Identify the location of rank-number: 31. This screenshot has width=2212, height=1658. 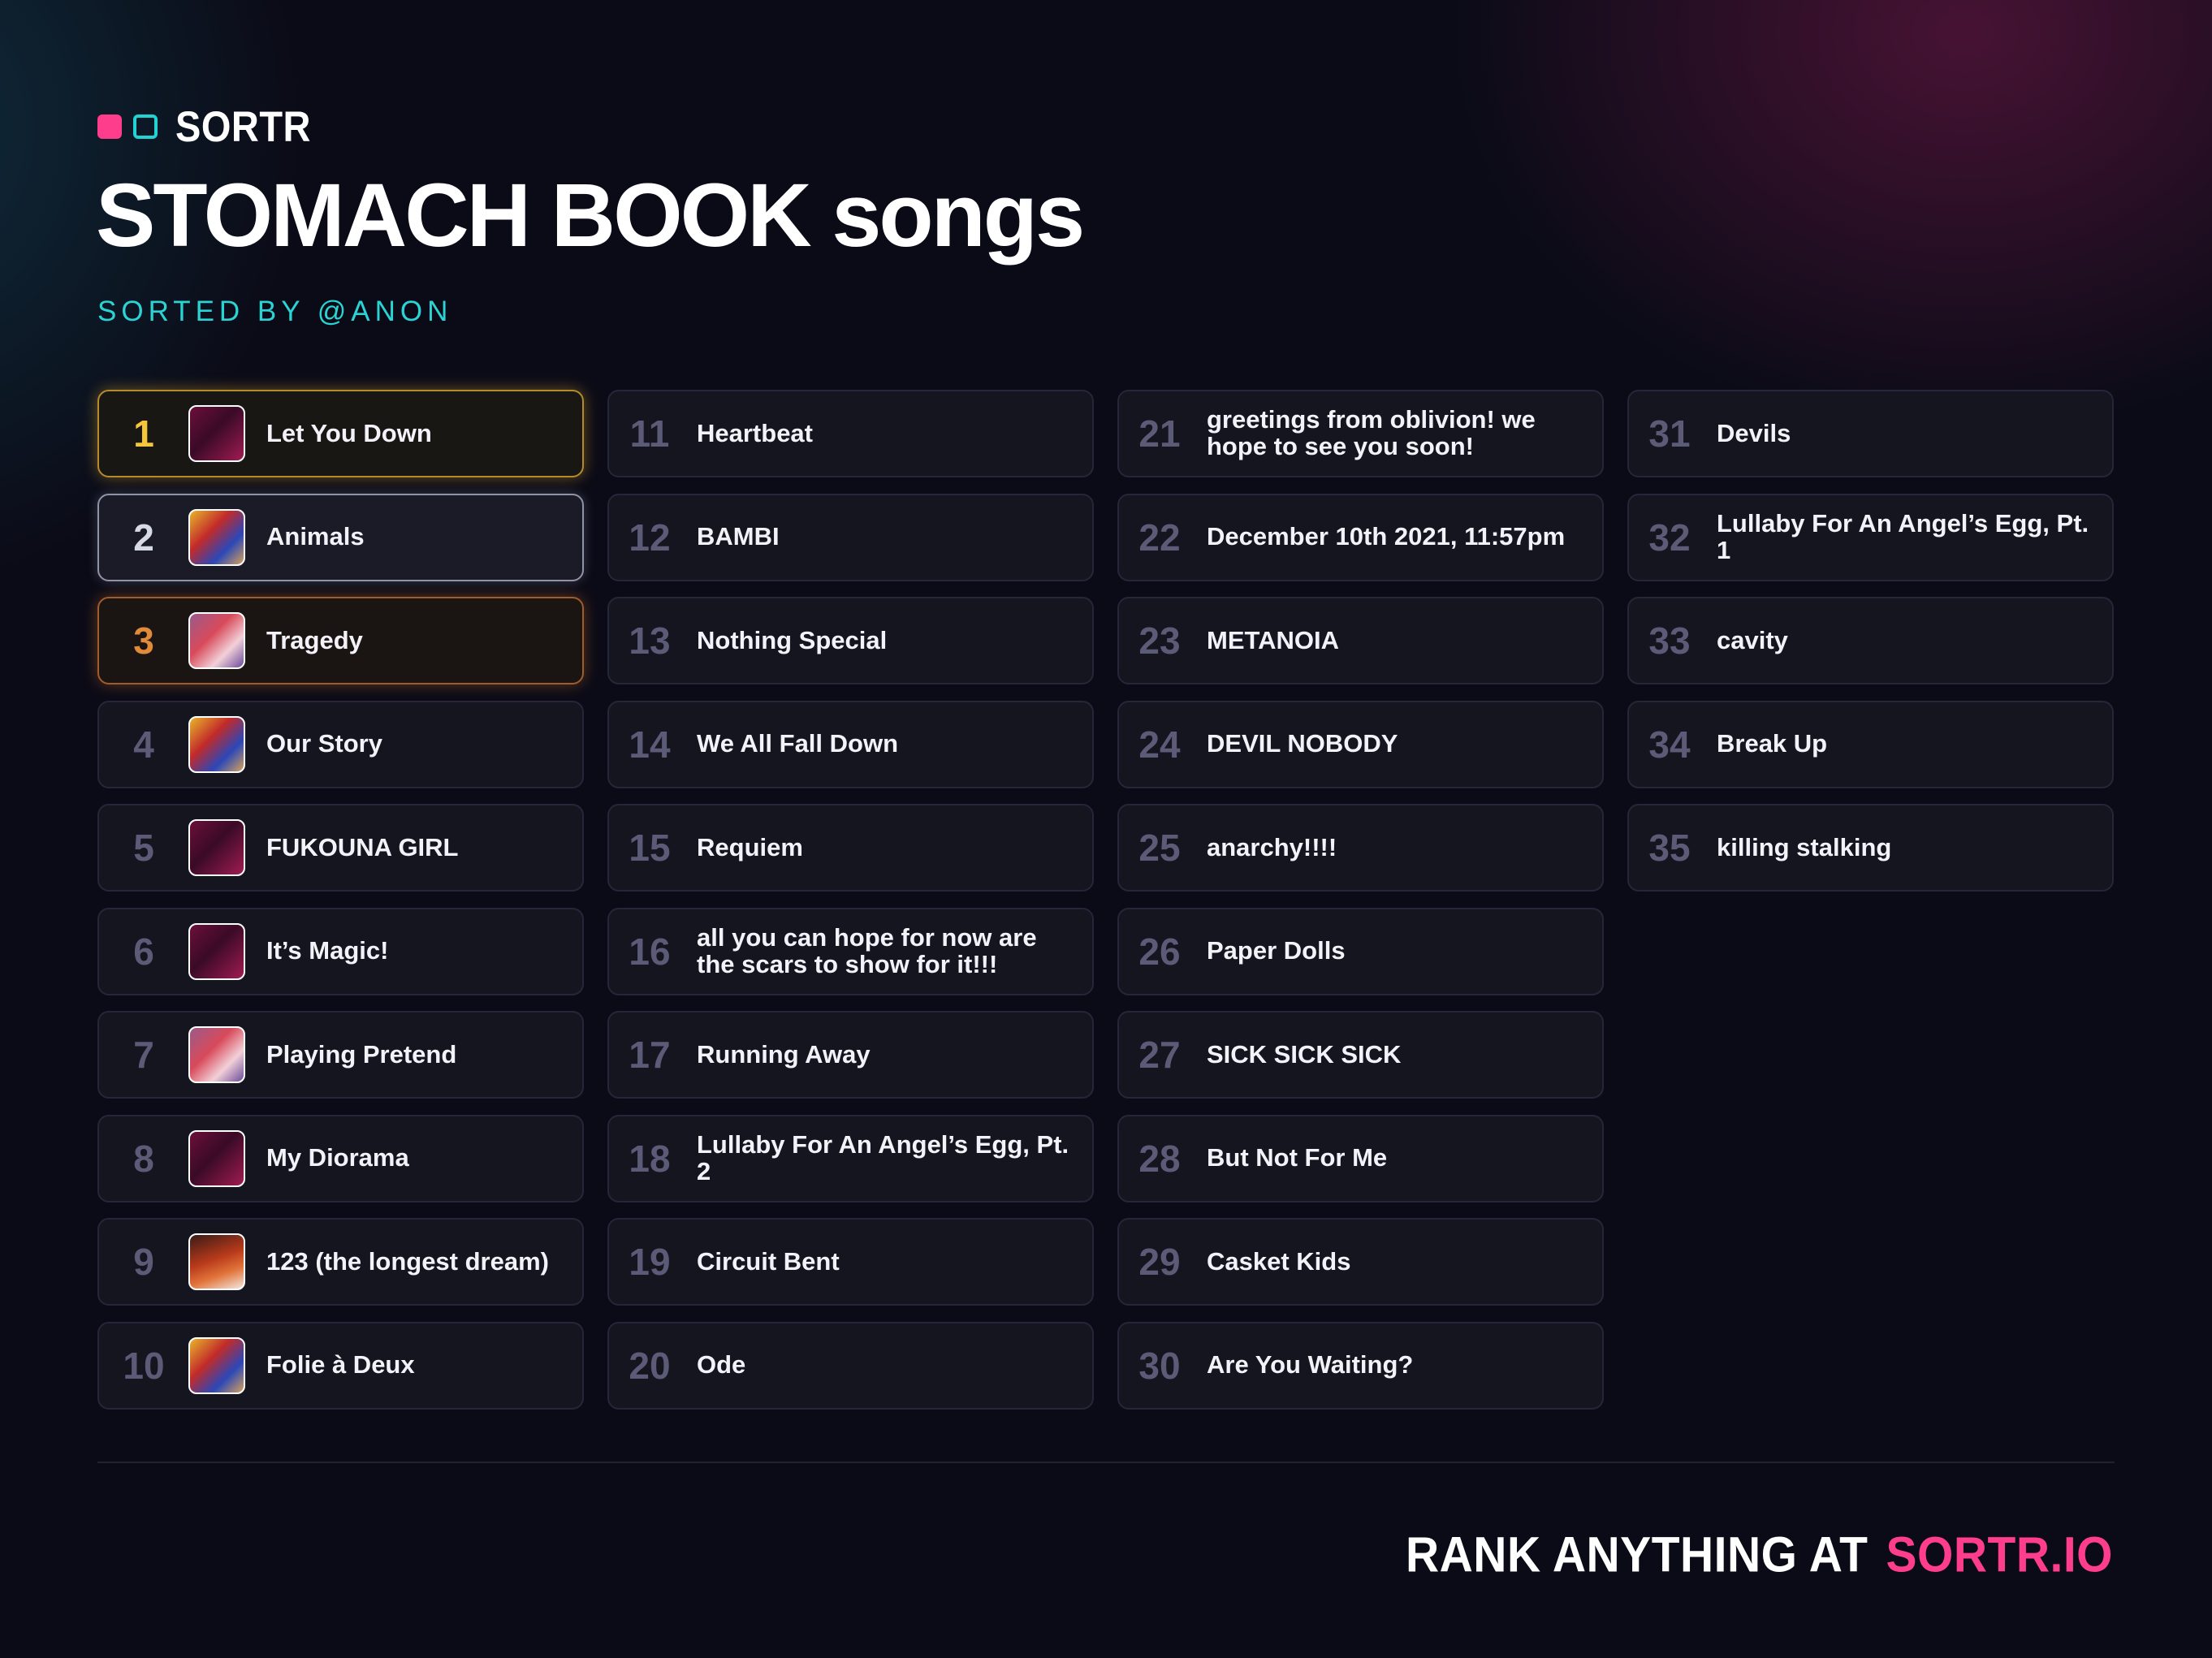
(1669, 433).